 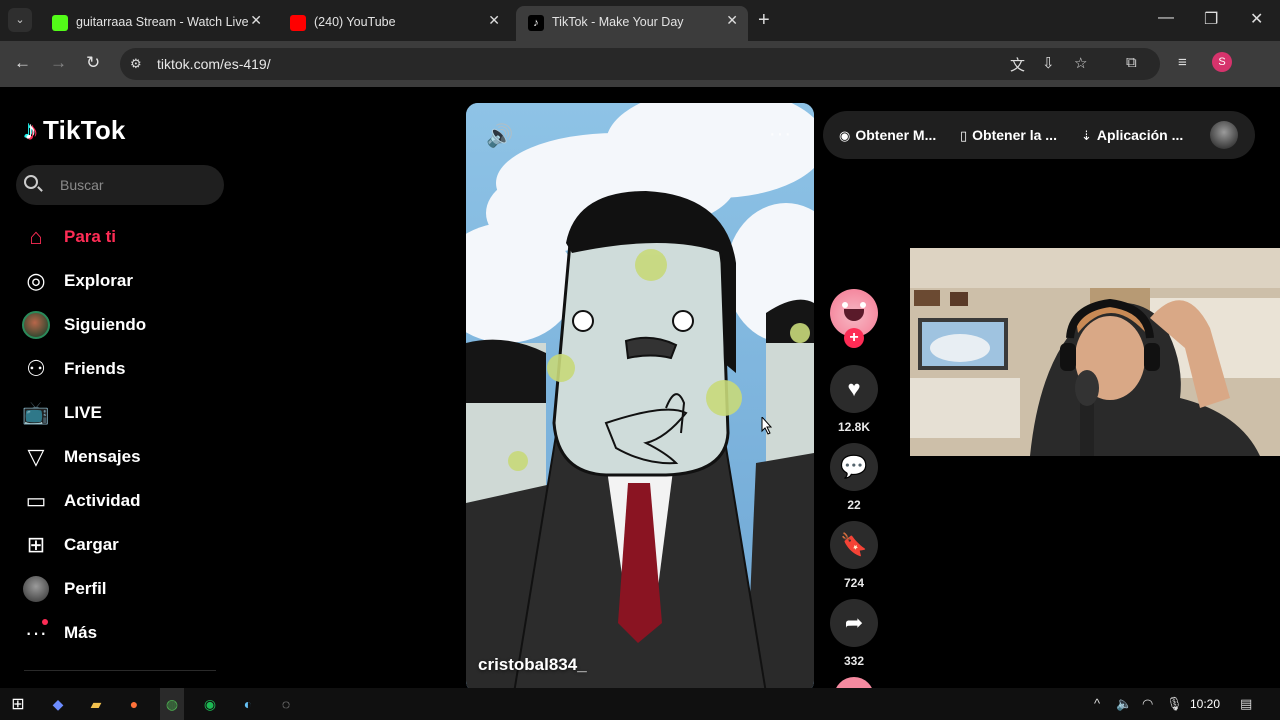 I want to click on new-tab-icon: +, so click(x=764, y=20).